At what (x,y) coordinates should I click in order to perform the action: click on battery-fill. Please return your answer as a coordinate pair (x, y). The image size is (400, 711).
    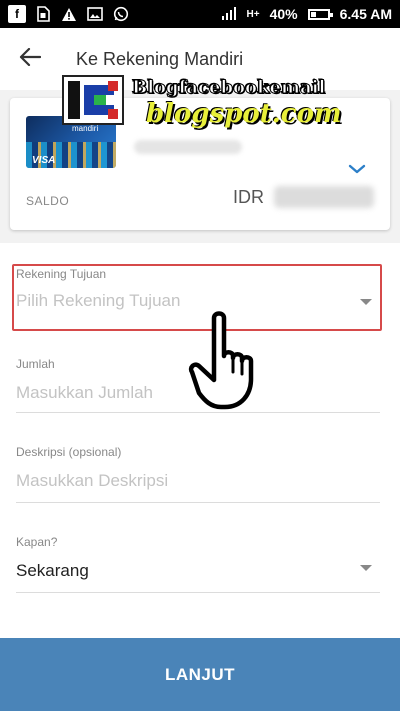
    Looking at the image, I should click on (313, 14).